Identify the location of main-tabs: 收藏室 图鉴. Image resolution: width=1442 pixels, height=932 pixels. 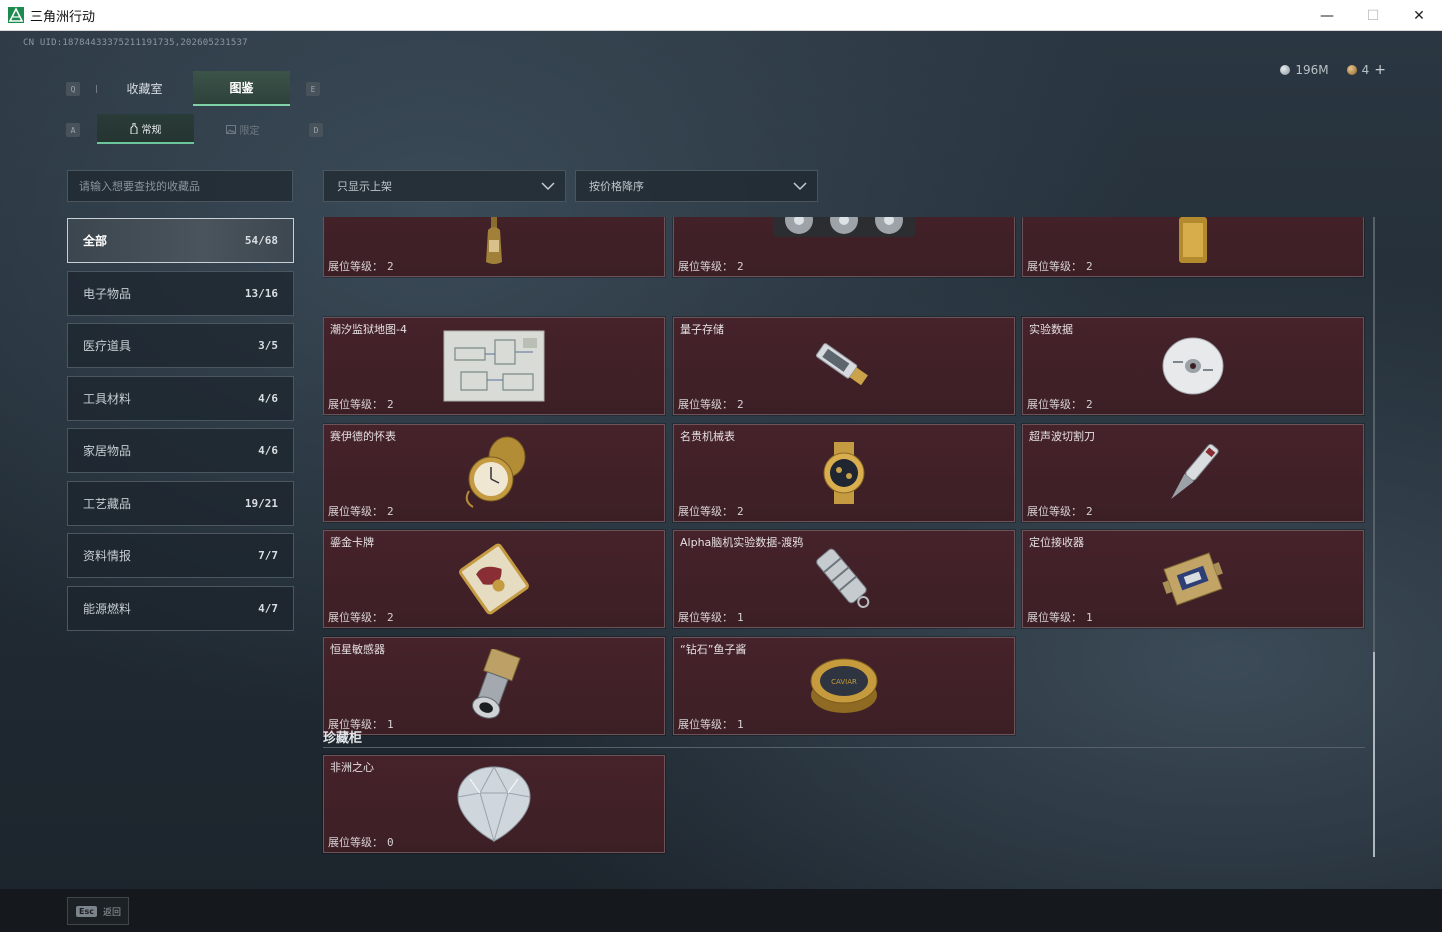
(193, 88).